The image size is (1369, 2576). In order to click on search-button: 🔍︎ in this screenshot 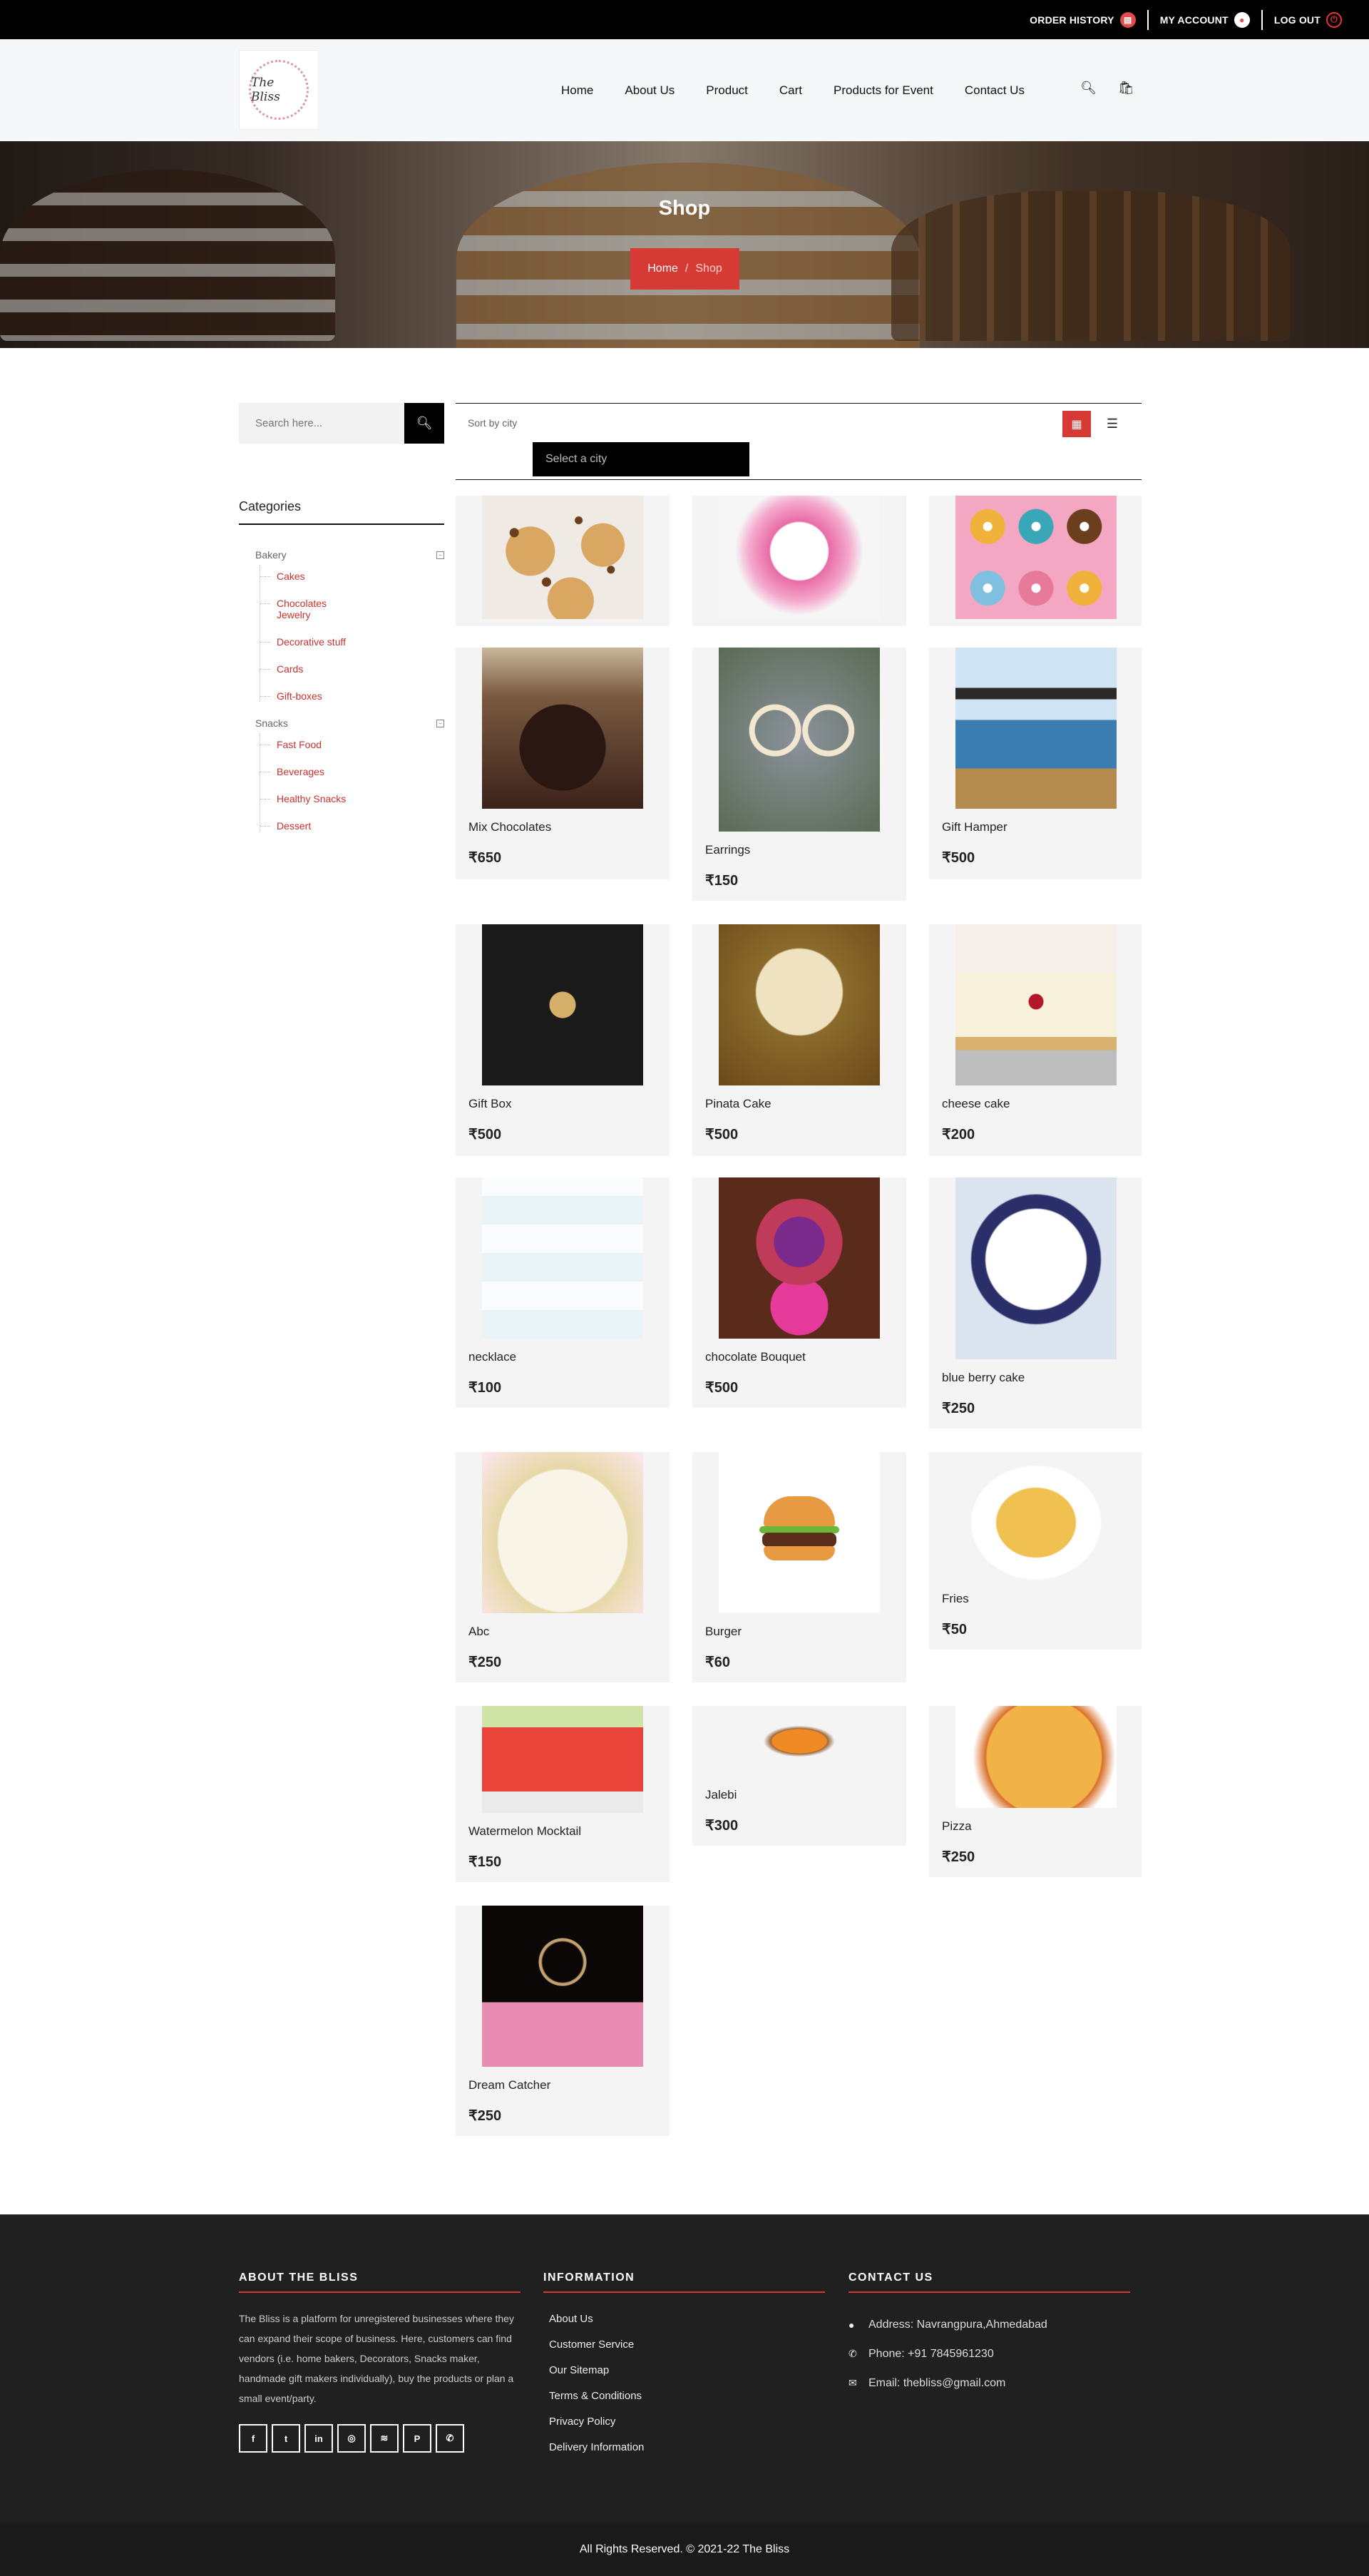, I will do `click(424, 423)`.